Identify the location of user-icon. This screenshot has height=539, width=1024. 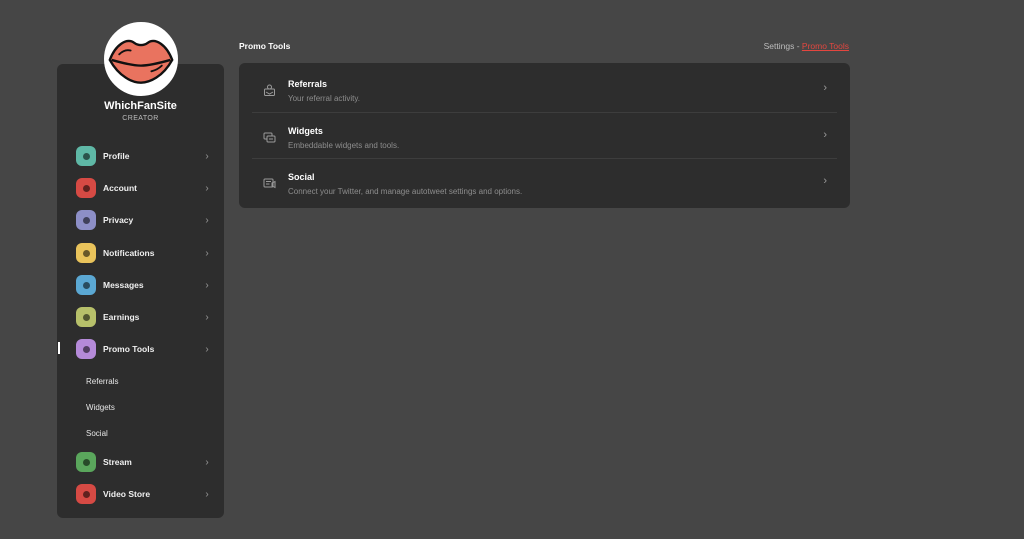
(86, 156).